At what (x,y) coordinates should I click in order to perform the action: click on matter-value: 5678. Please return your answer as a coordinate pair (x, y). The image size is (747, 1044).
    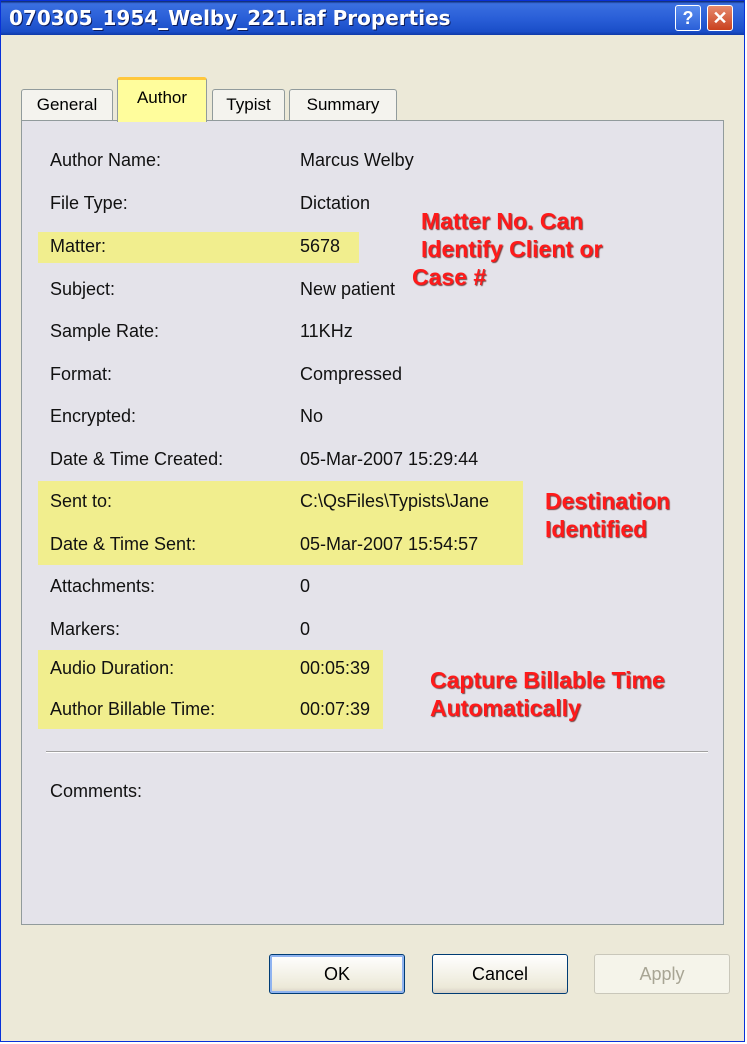
    Looking at the image, I should click on (320, 246).